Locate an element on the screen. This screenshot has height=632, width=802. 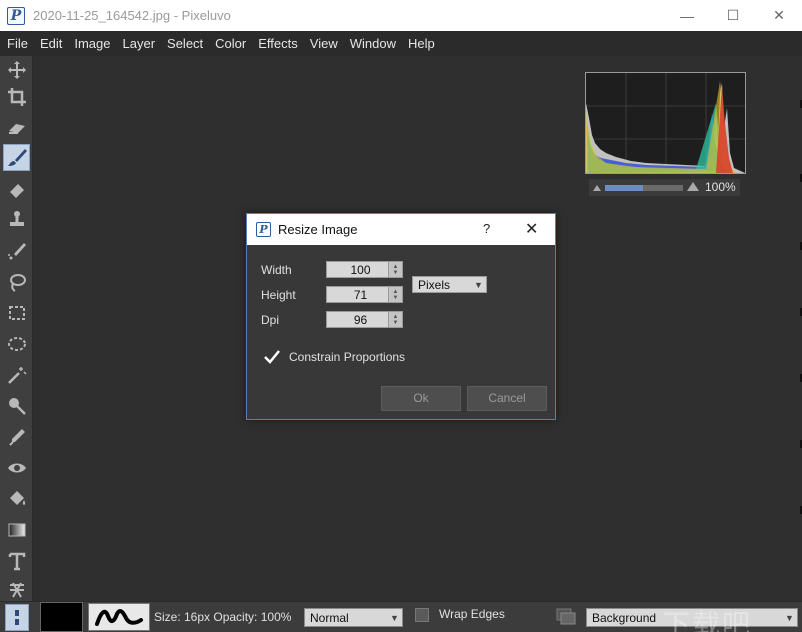
minimize-button: — is located at coordinates (687, 15).